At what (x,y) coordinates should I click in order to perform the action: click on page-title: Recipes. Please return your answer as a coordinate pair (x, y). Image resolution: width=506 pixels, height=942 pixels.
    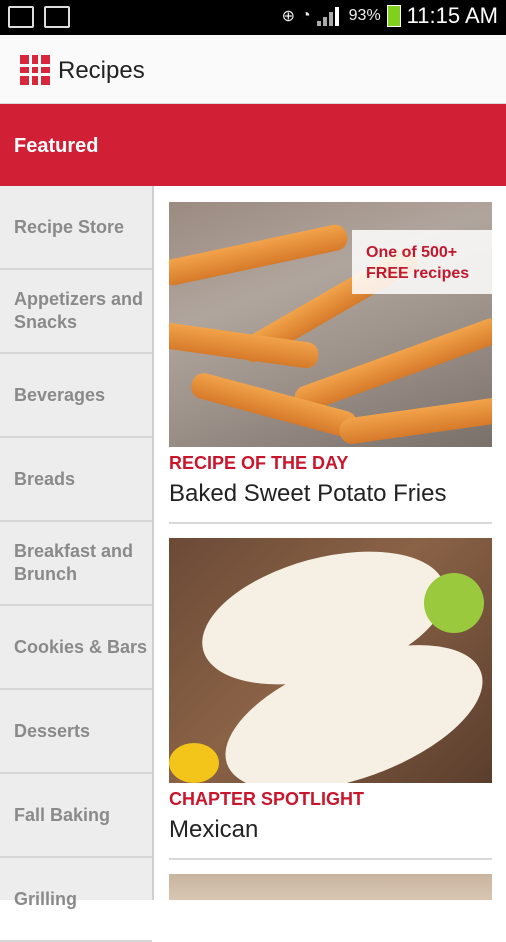
    Looking at the image, I should click on (101, 70).